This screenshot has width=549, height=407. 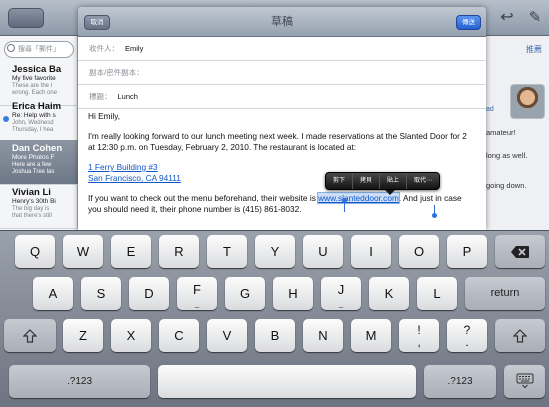 What do you see at coordinates (123, 167) in the screenshot?
I see `address-link: 1 Ferry Building #3` at bounding box center [123, 167].